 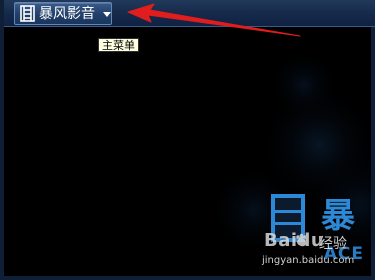 What do you see at coordinates (107, 14) in the screenshot?
I see `chevron-down-icon` at bounding box center [107, 14].